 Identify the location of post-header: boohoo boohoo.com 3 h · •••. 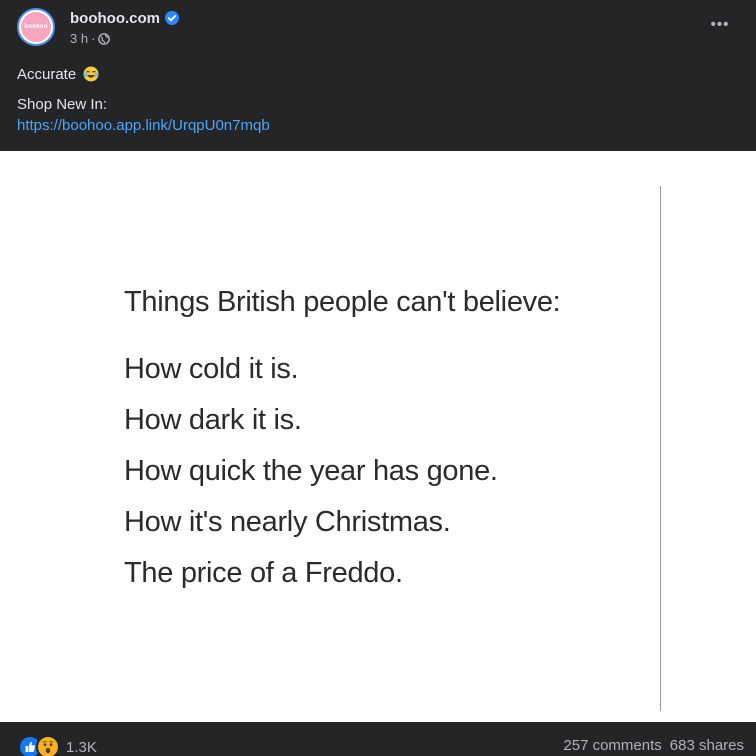
(378, 28).